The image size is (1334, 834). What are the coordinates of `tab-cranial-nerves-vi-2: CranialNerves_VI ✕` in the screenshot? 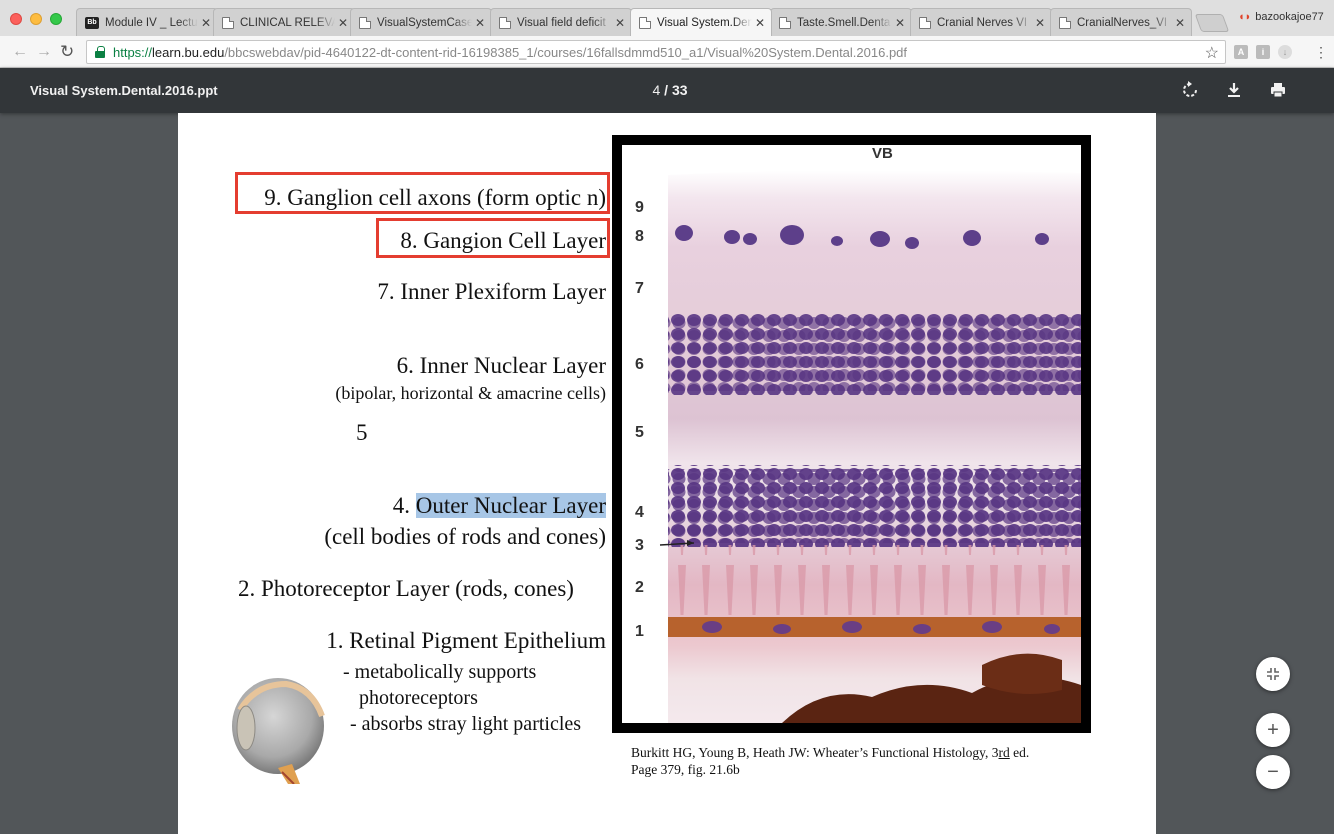 It's located at (1121, 22).